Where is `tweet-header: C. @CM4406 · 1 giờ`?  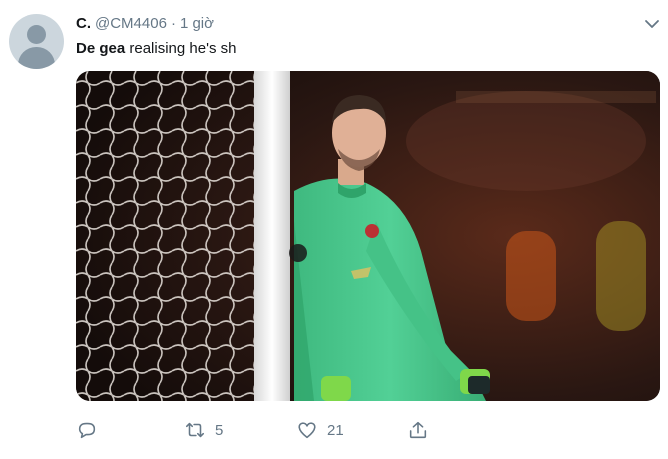 tweet-header: C. @CM4406 · 1 giờ is located at coordinates (145, 25).